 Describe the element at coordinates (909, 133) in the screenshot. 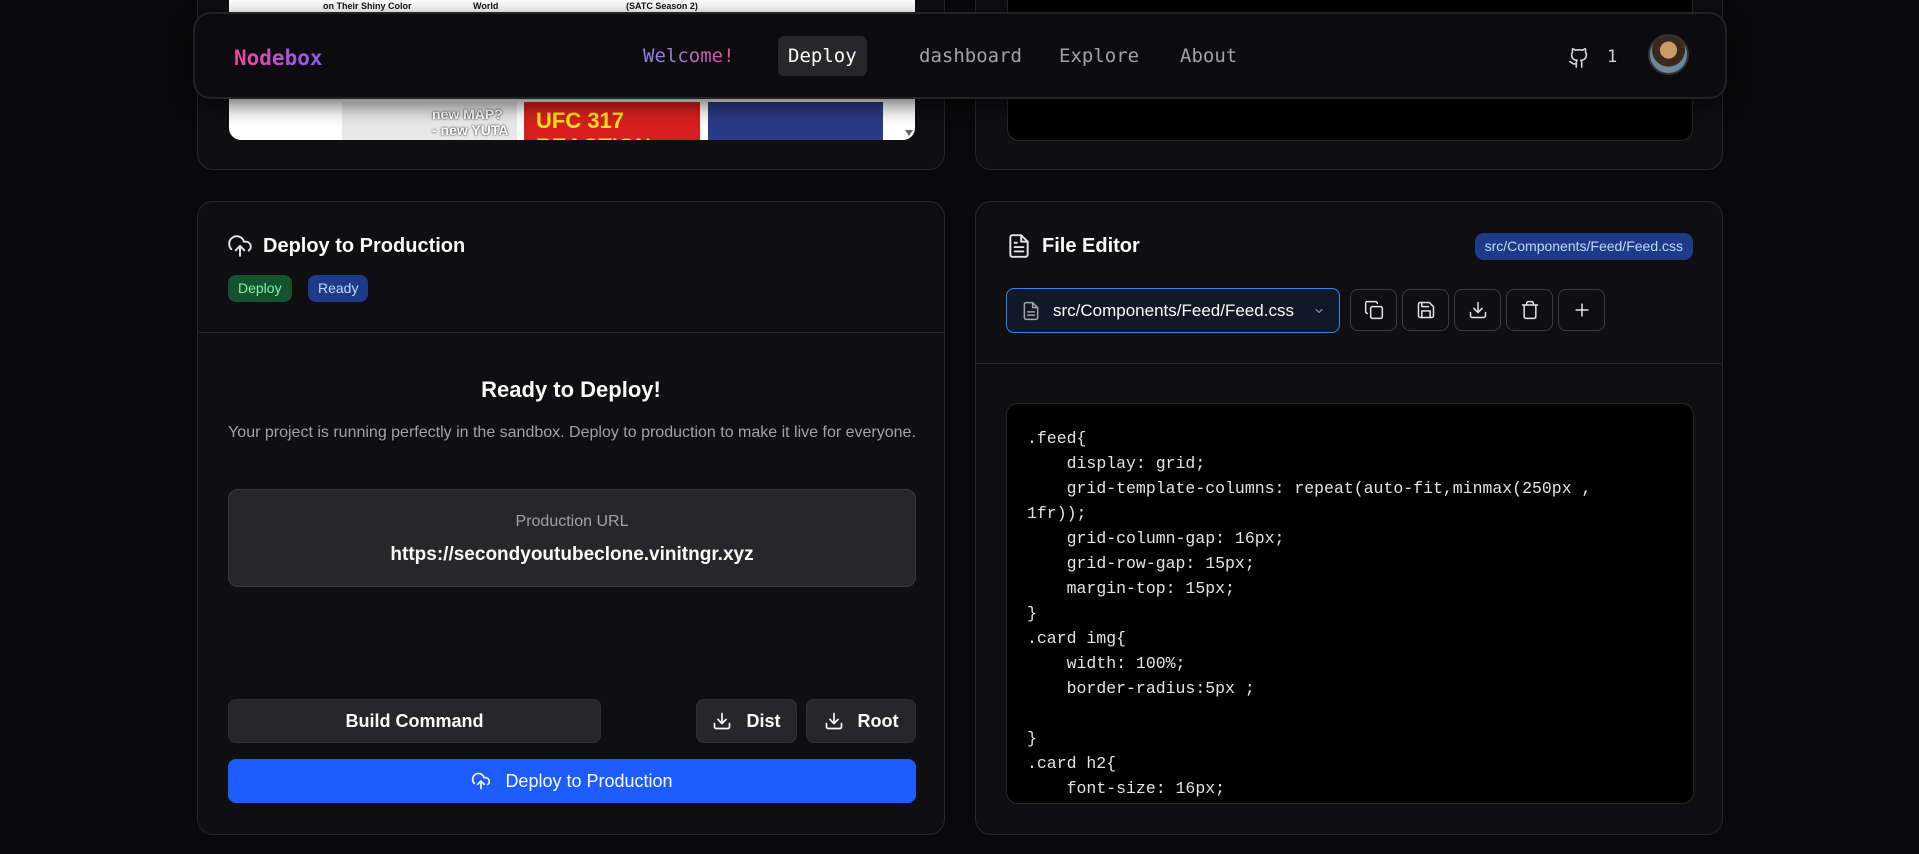

I see `scroll-down-arrow` at that location.